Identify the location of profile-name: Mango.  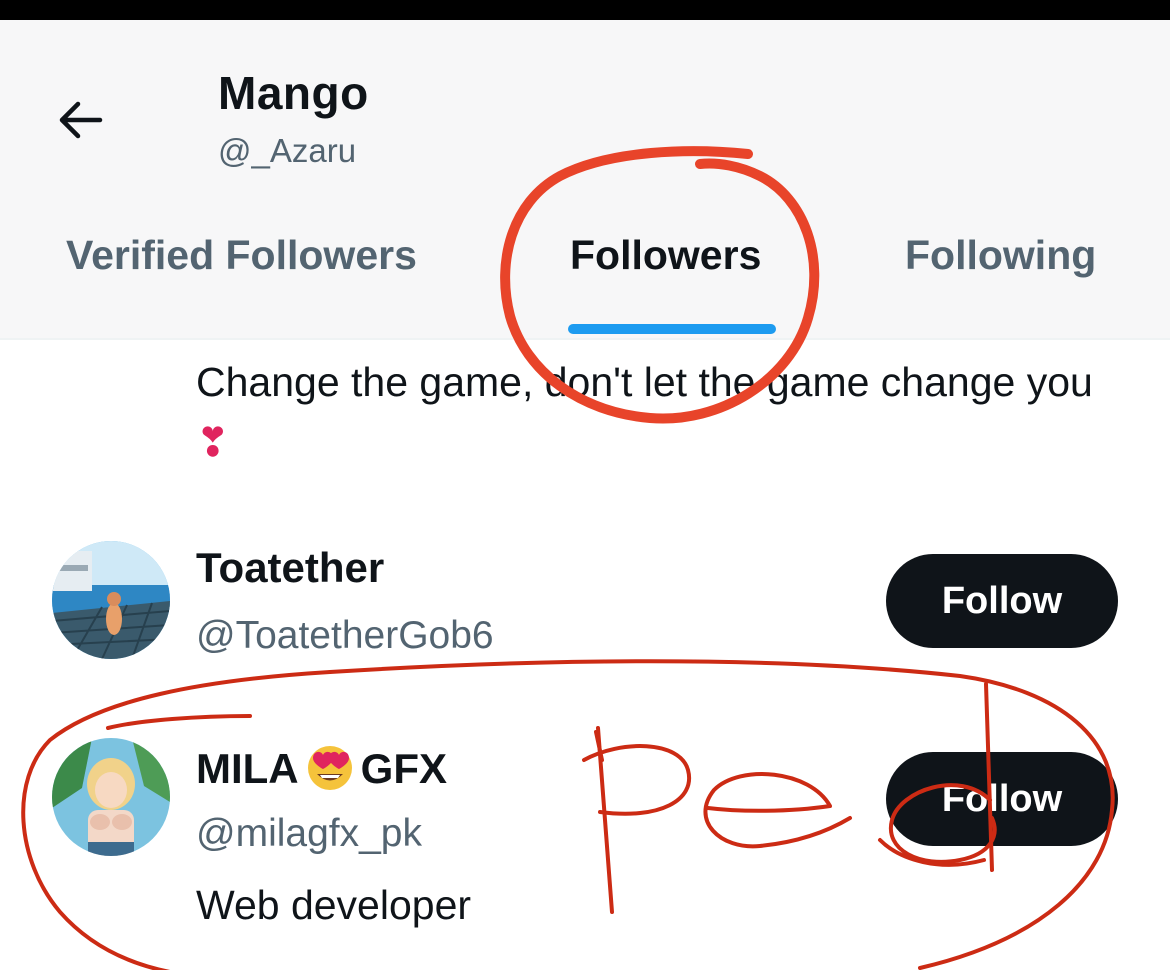
(293, 93).